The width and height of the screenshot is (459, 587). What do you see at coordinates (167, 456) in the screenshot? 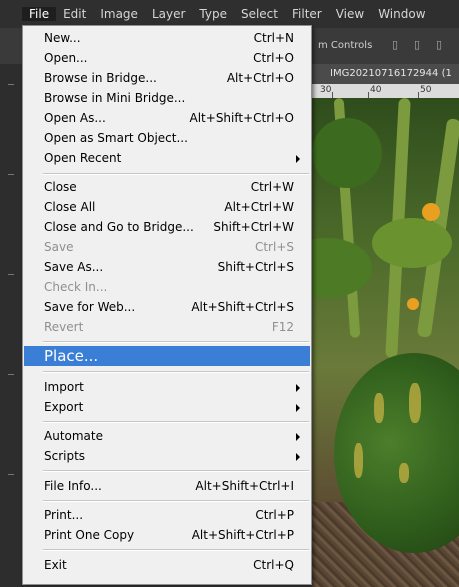
I see `menu-item-scripts: Scripts` at bounding box center [167, 456].